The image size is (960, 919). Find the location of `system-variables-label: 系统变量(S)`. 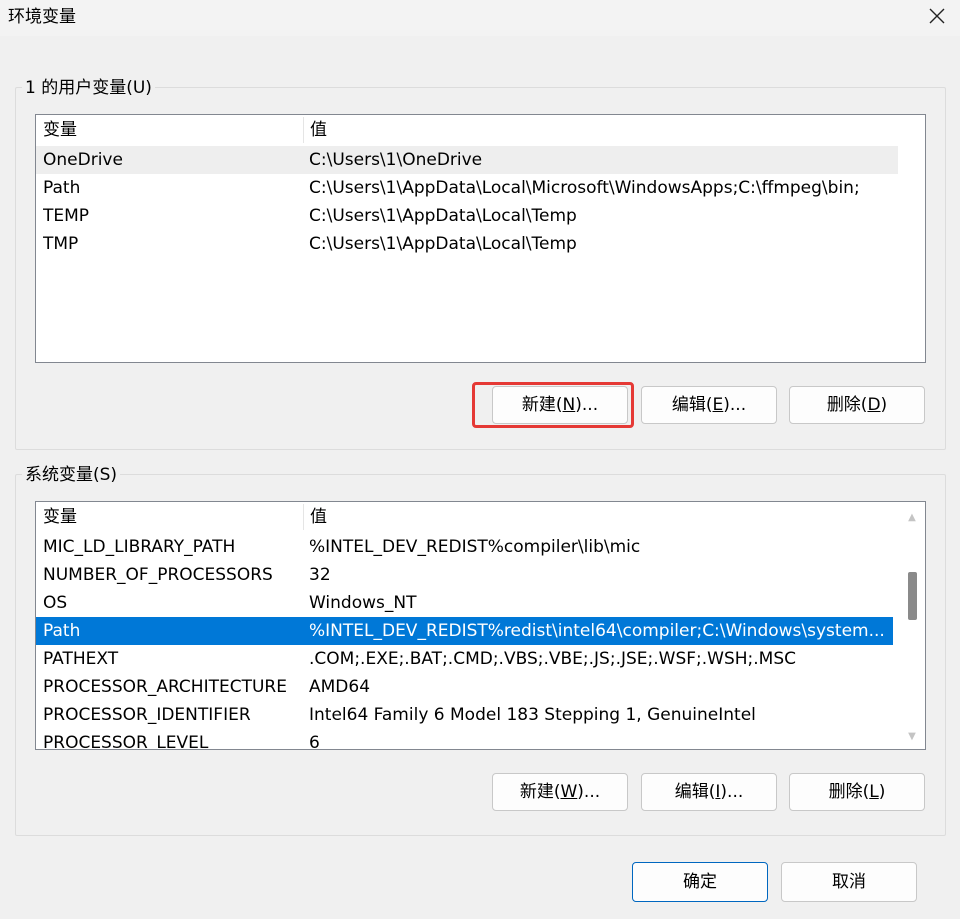

system-variables-label: 系统变量(S) is located at coordinates (71, 475).